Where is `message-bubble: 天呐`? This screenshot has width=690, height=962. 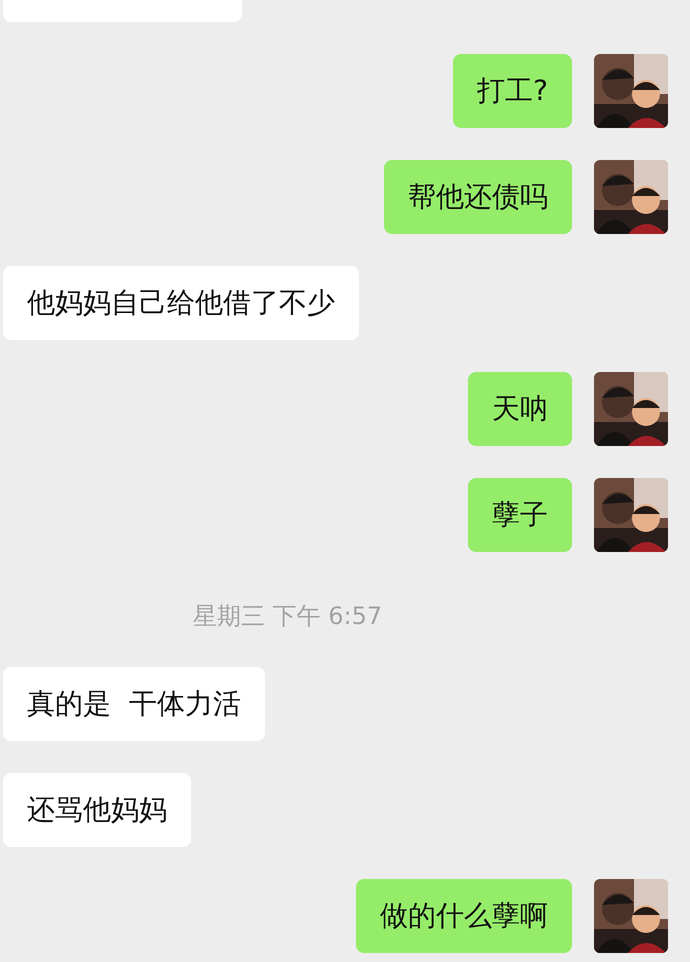
message-bubble: 天呐 is located at coordinates (520, 409).